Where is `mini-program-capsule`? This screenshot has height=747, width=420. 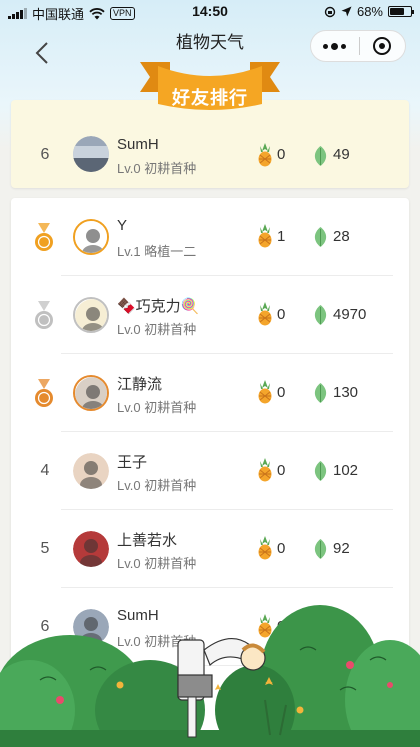
mini-program-capsule is located at coordinates (358, 46).